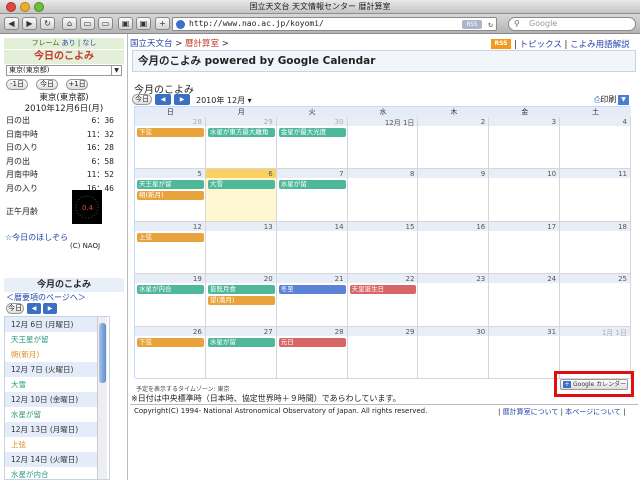 The width and height of the screenshot is (640, 480). What do you see at coordinates (312, 342) in the screenshot?
I see `calendar-event: 元日` at bounding box center [312, 342].